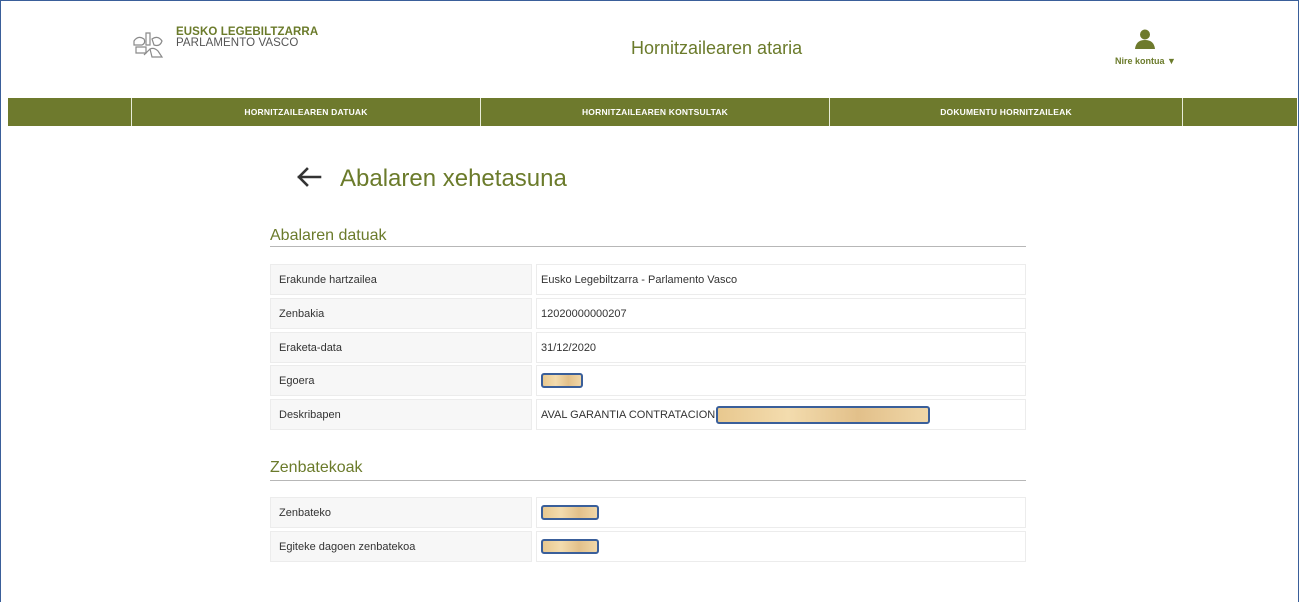  Describe the element at coordinates (309, 177) in the screenshot. I see `back-arrow-icon` at that location.